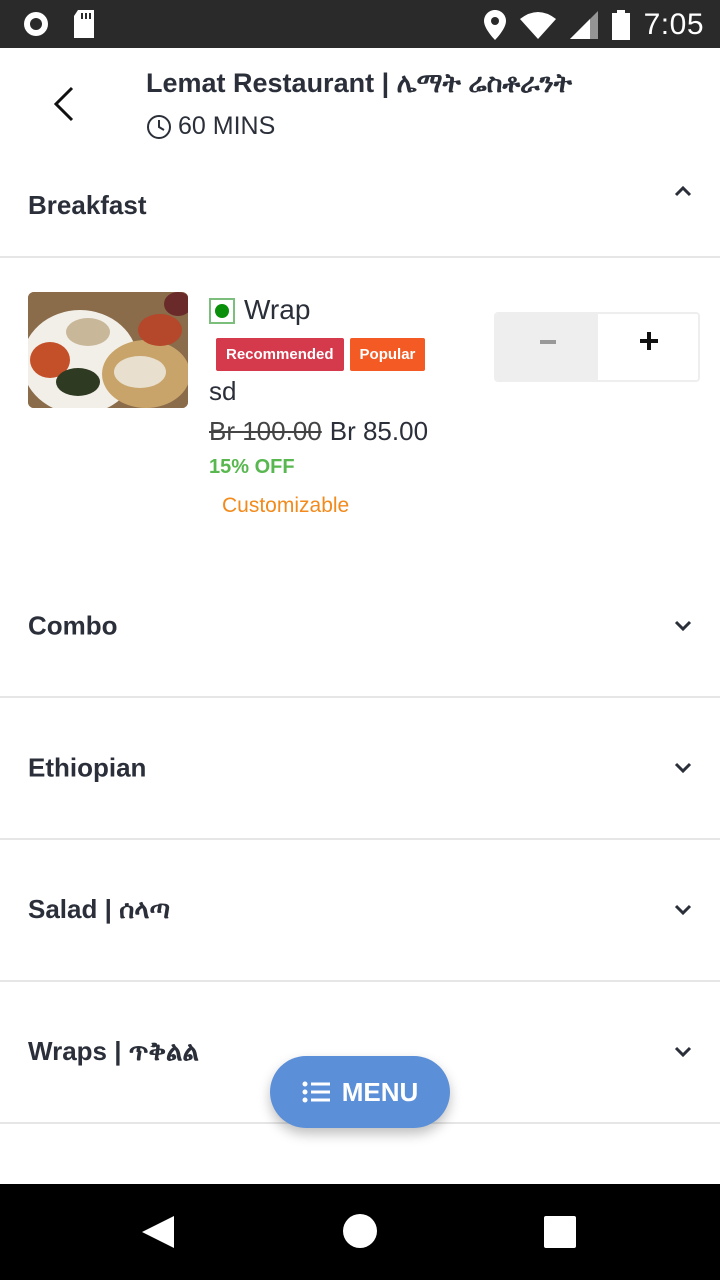  Describe the element at coordinates (99, 909) in the screenshot. I see `category-title: Salad | ሰላጣ` at that location.